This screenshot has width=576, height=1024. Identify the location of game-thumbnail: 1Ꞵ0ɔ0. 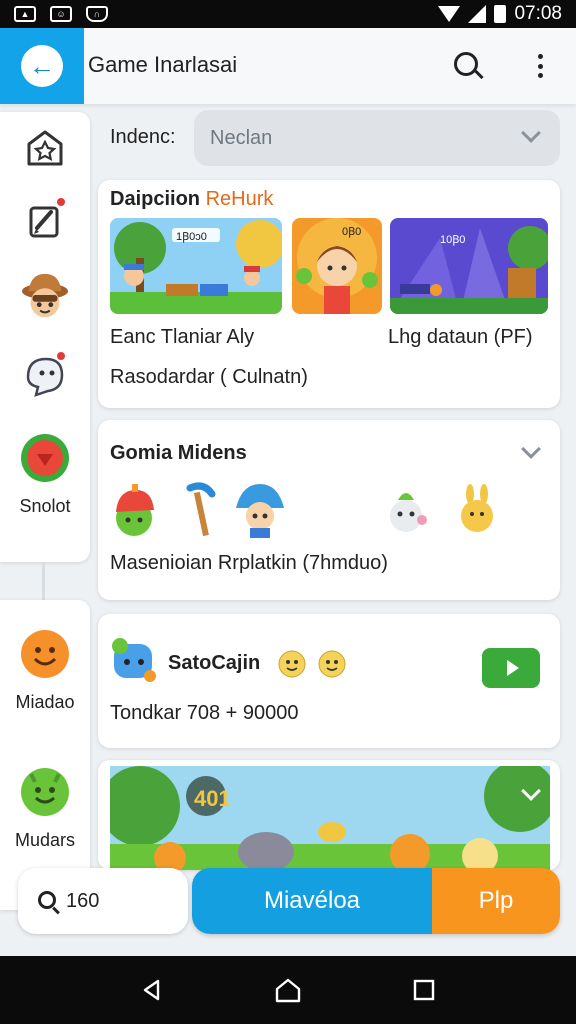
(196, 266).